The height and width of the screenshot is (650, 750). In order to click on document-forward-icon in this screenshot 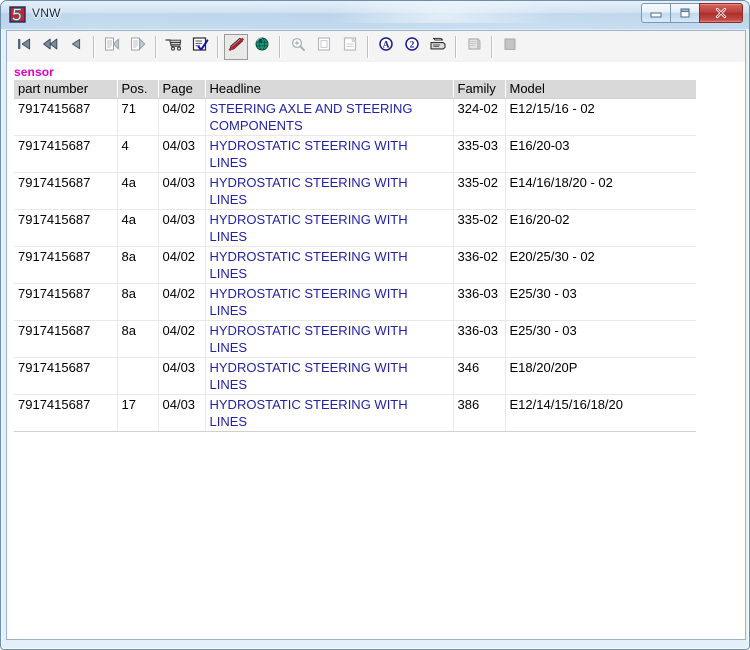, I will do `click(138, 46)`.